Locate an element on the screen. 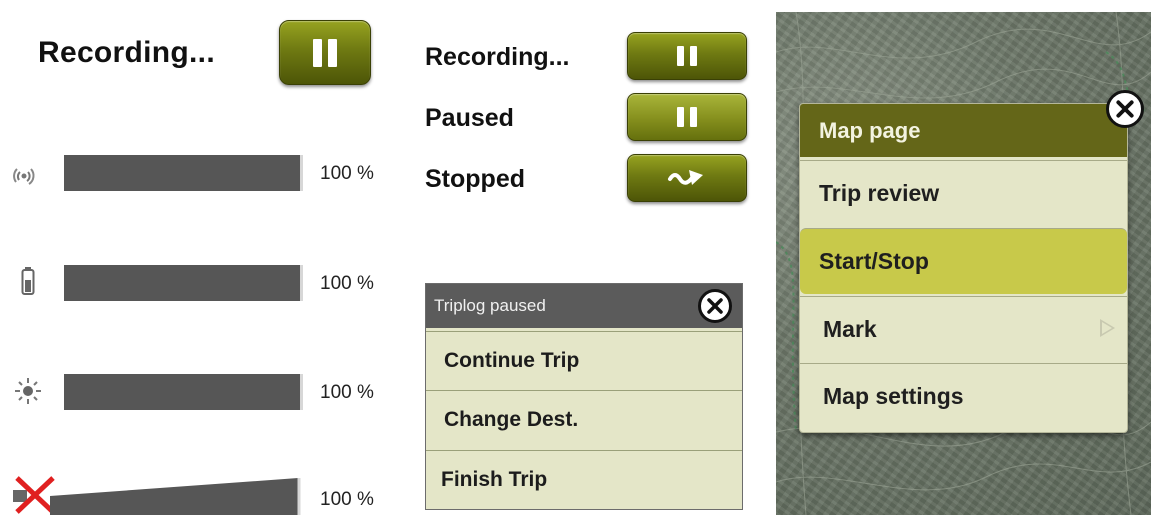  triplog-title: Triplog paused is located at coordinates (490, 305).